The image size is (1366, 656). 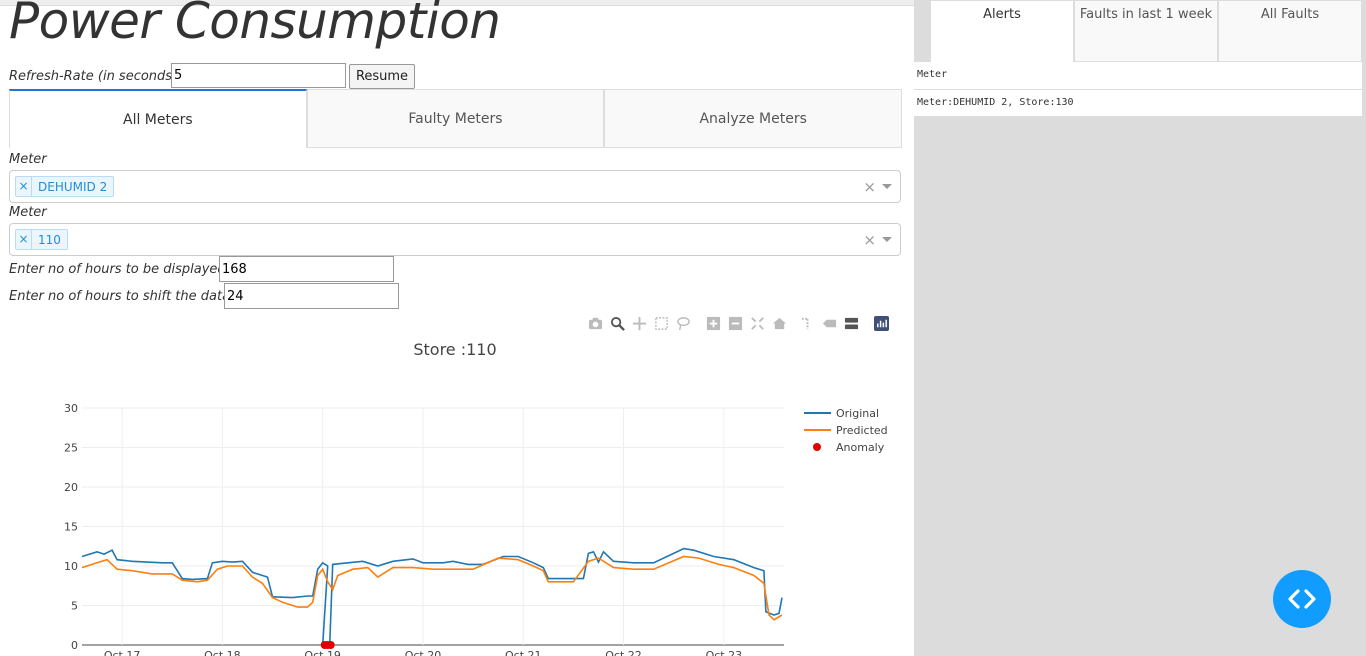 I want to click on lasso-icon, so click(x=683, y=323).